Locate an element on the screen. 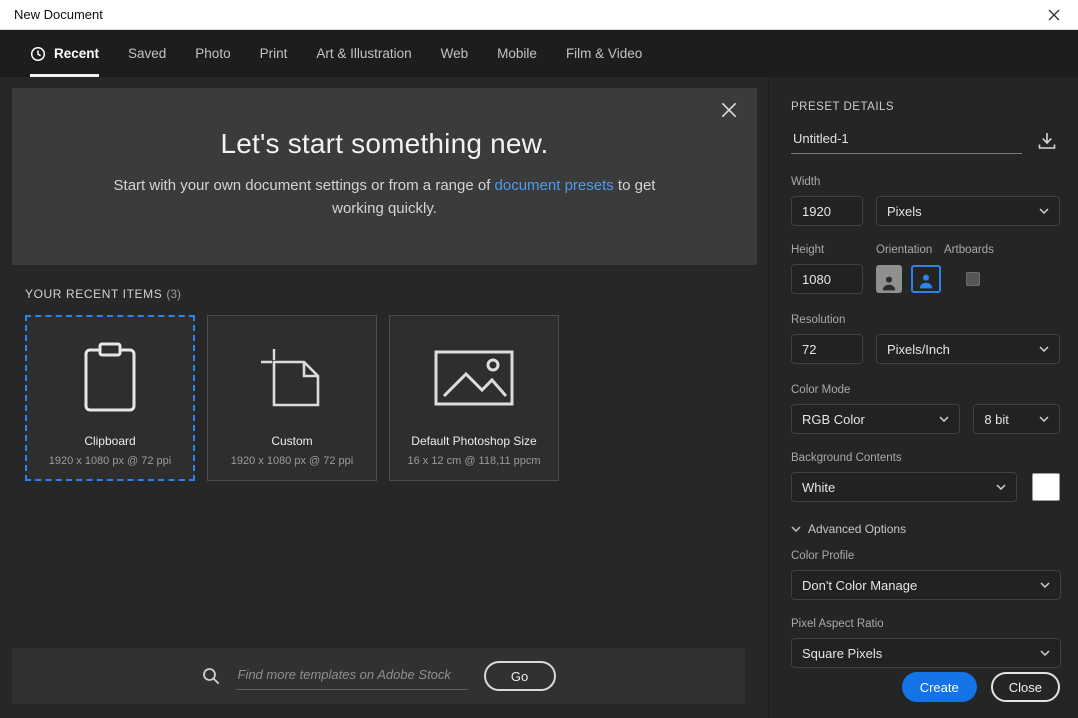 This screenshot has width=1078, height=718. color-profile-value: Don't Color Manage is located at coordinates (860, 585).